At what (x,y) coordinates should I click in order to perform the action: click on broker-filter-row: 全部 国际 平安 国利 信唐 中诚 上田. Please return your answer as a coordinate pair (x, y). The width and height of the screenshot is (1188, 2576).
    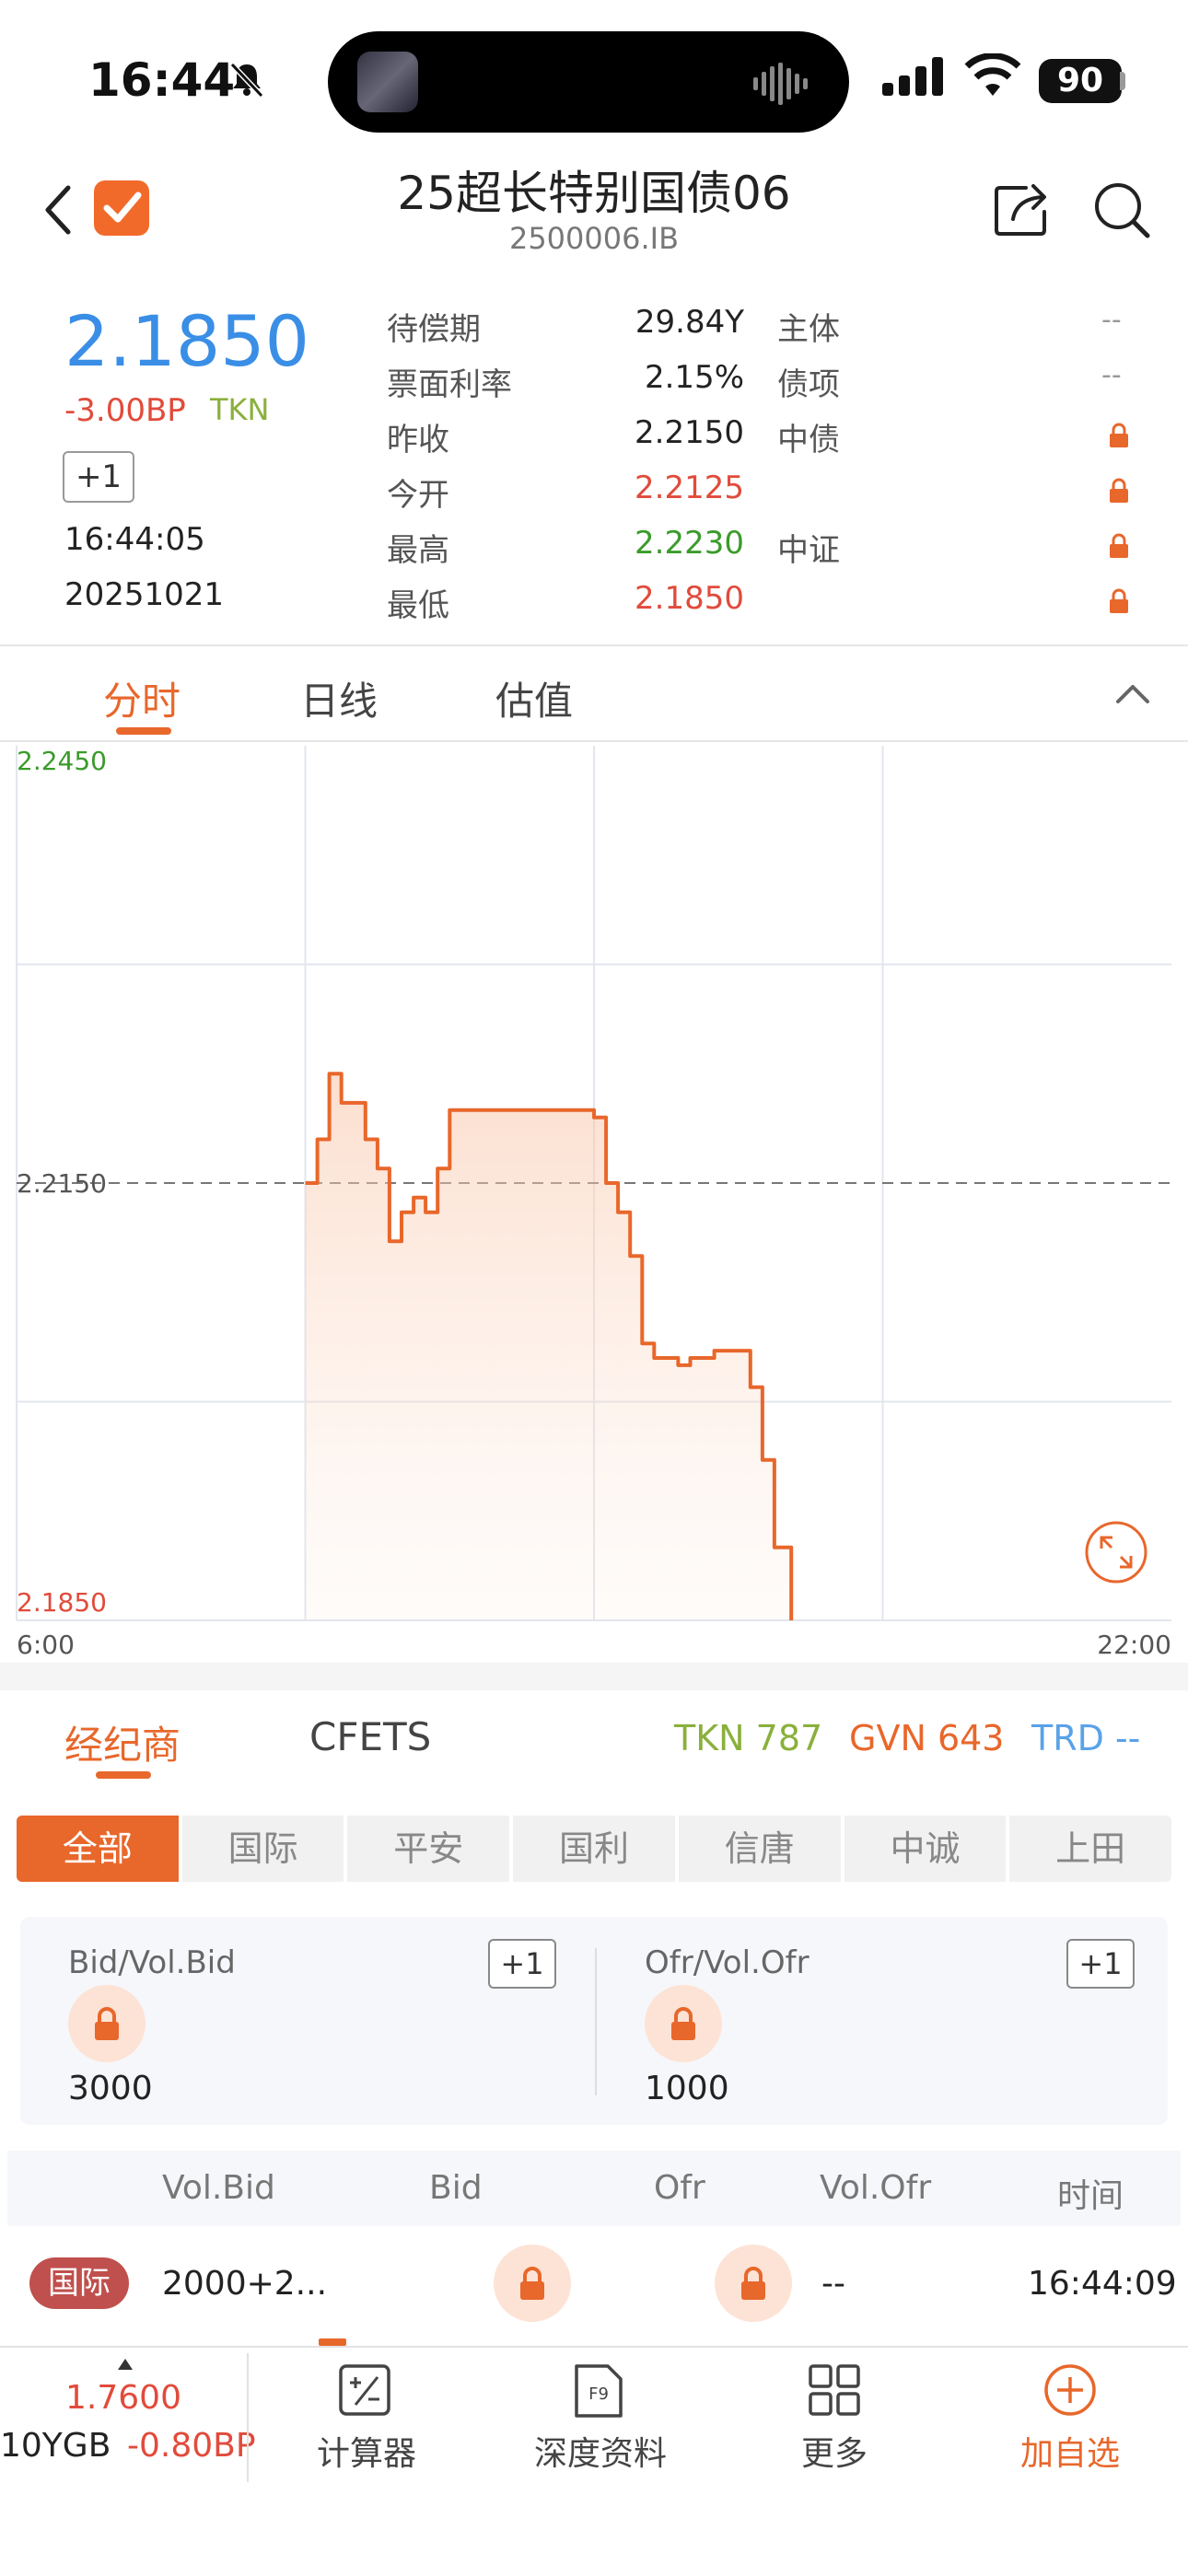
    Looking at the image, I should click on (594, 1849).